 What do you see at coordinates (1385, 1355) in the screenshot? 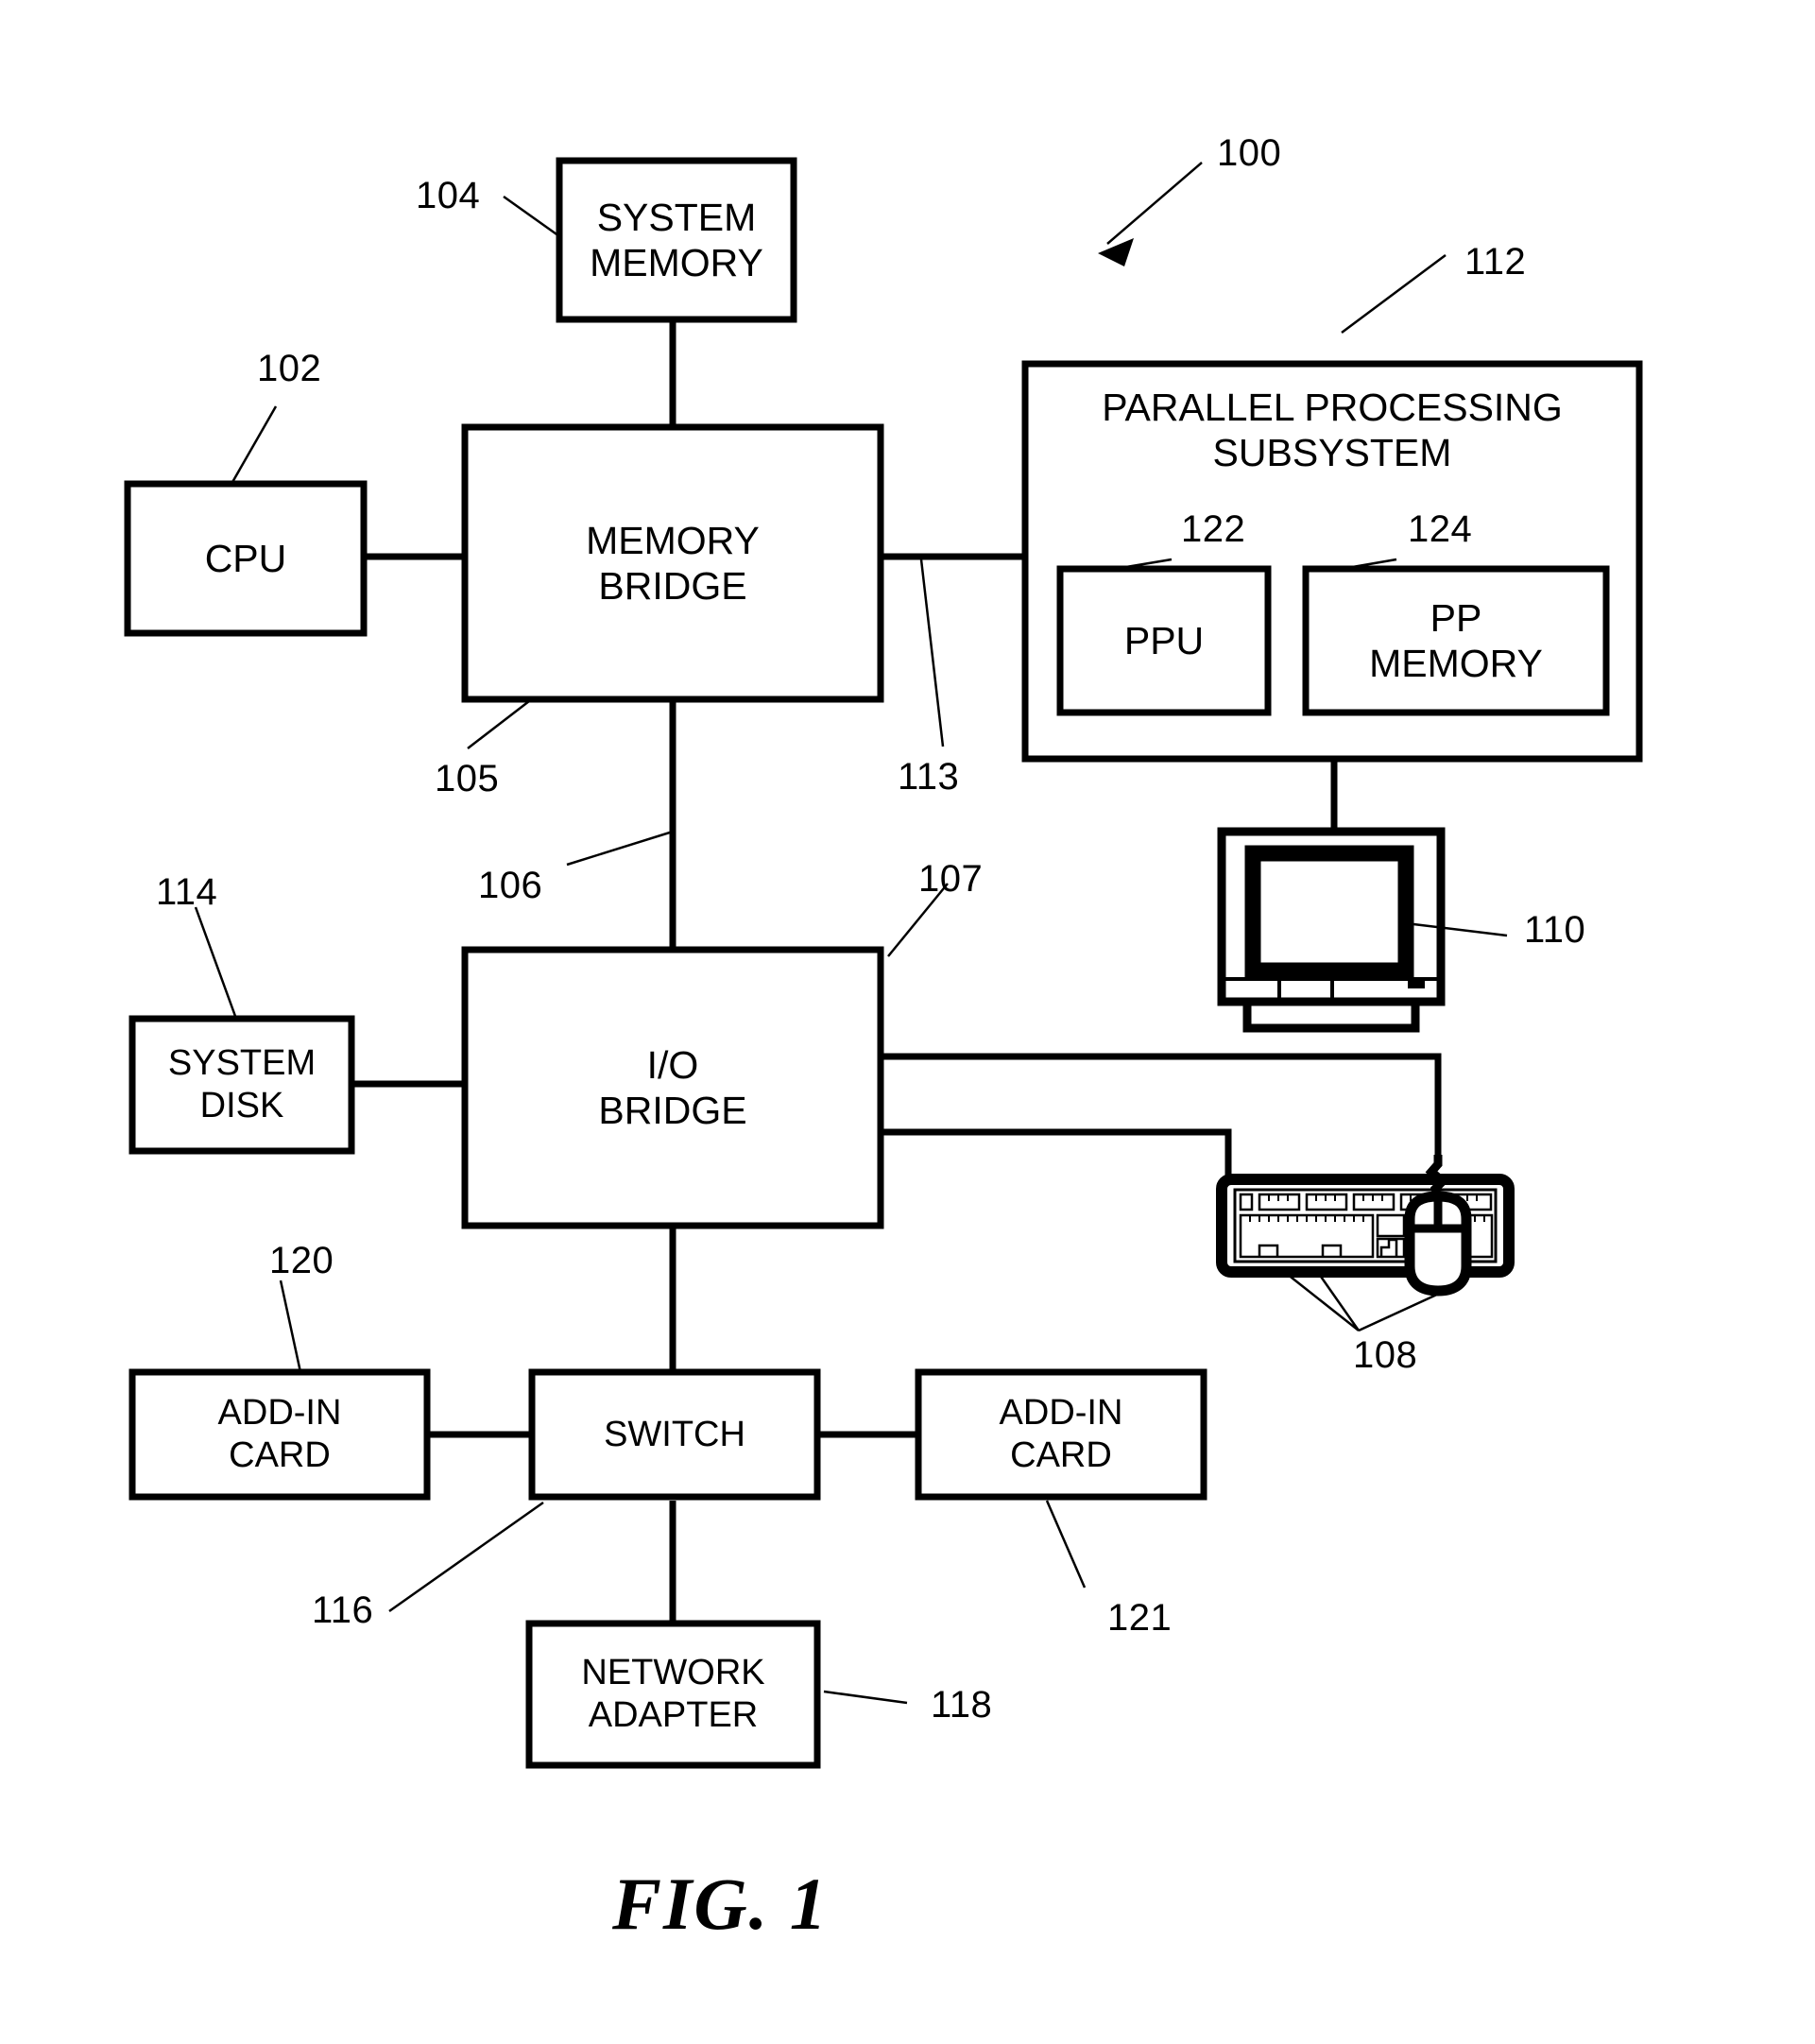
I see `ref-num-108: 108` at bounding box center [1385, 1355].